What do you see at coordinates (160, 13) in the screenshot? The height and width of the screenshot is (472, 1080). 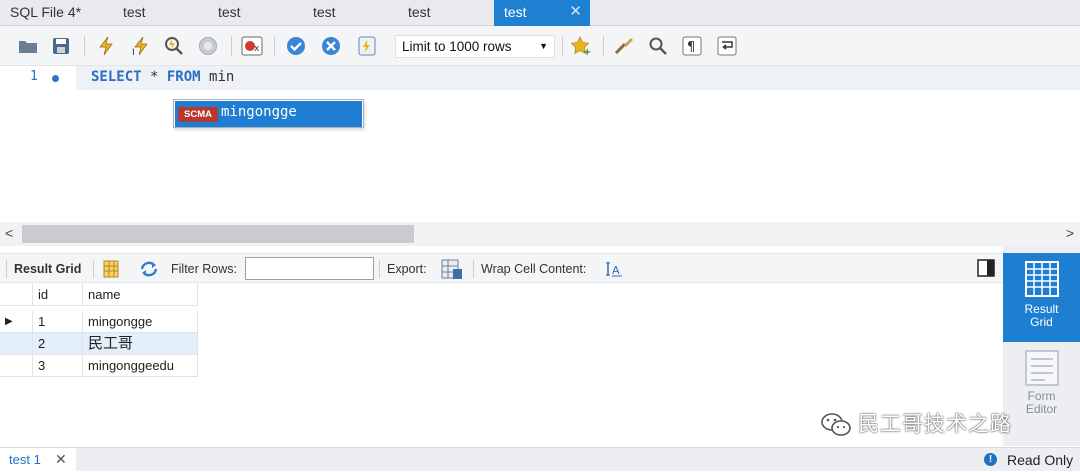 I see `tab-test-1: test` at bounding box center [160, 13].